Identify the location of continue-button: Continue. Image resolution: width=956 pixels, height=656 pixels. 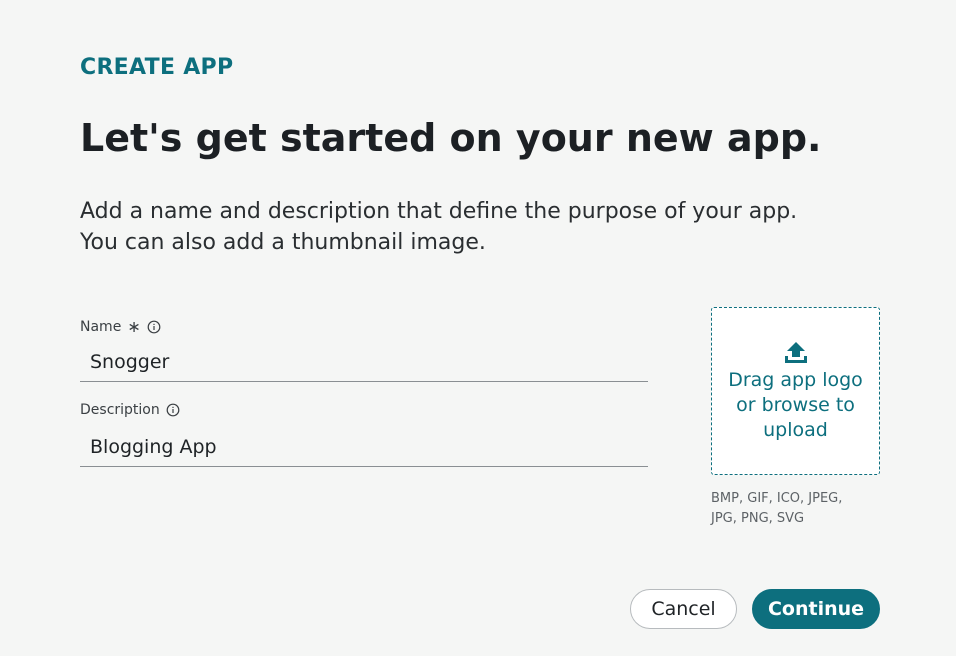
(816, 609).